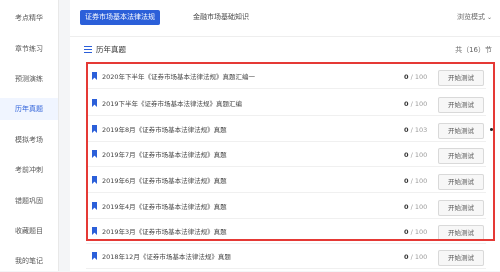 This screenshot has width=500, height=272. What do you see at coordinates (120, 17) in the screenshot?
I see `tab-securities-law: 证券市场基本法律法规` at bounding box center [120, 17].